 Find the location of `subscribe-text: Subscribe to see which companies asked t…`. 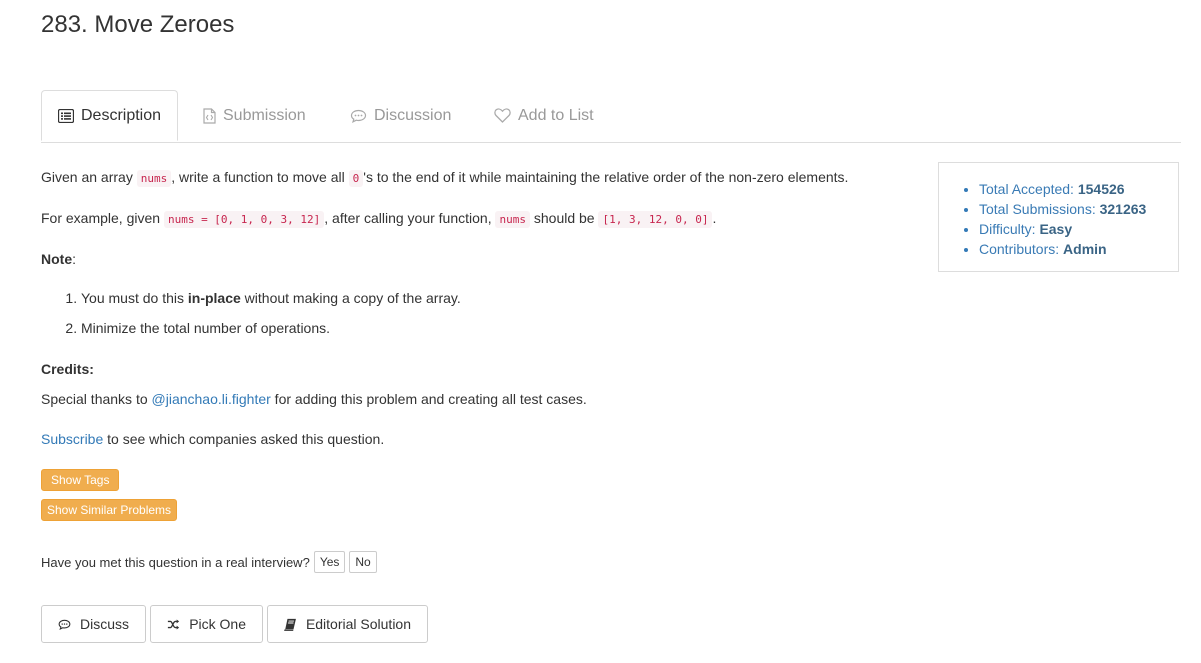

subscribe-text: Subscribe to see which companies asked t… is located at coordinates (213, 439).